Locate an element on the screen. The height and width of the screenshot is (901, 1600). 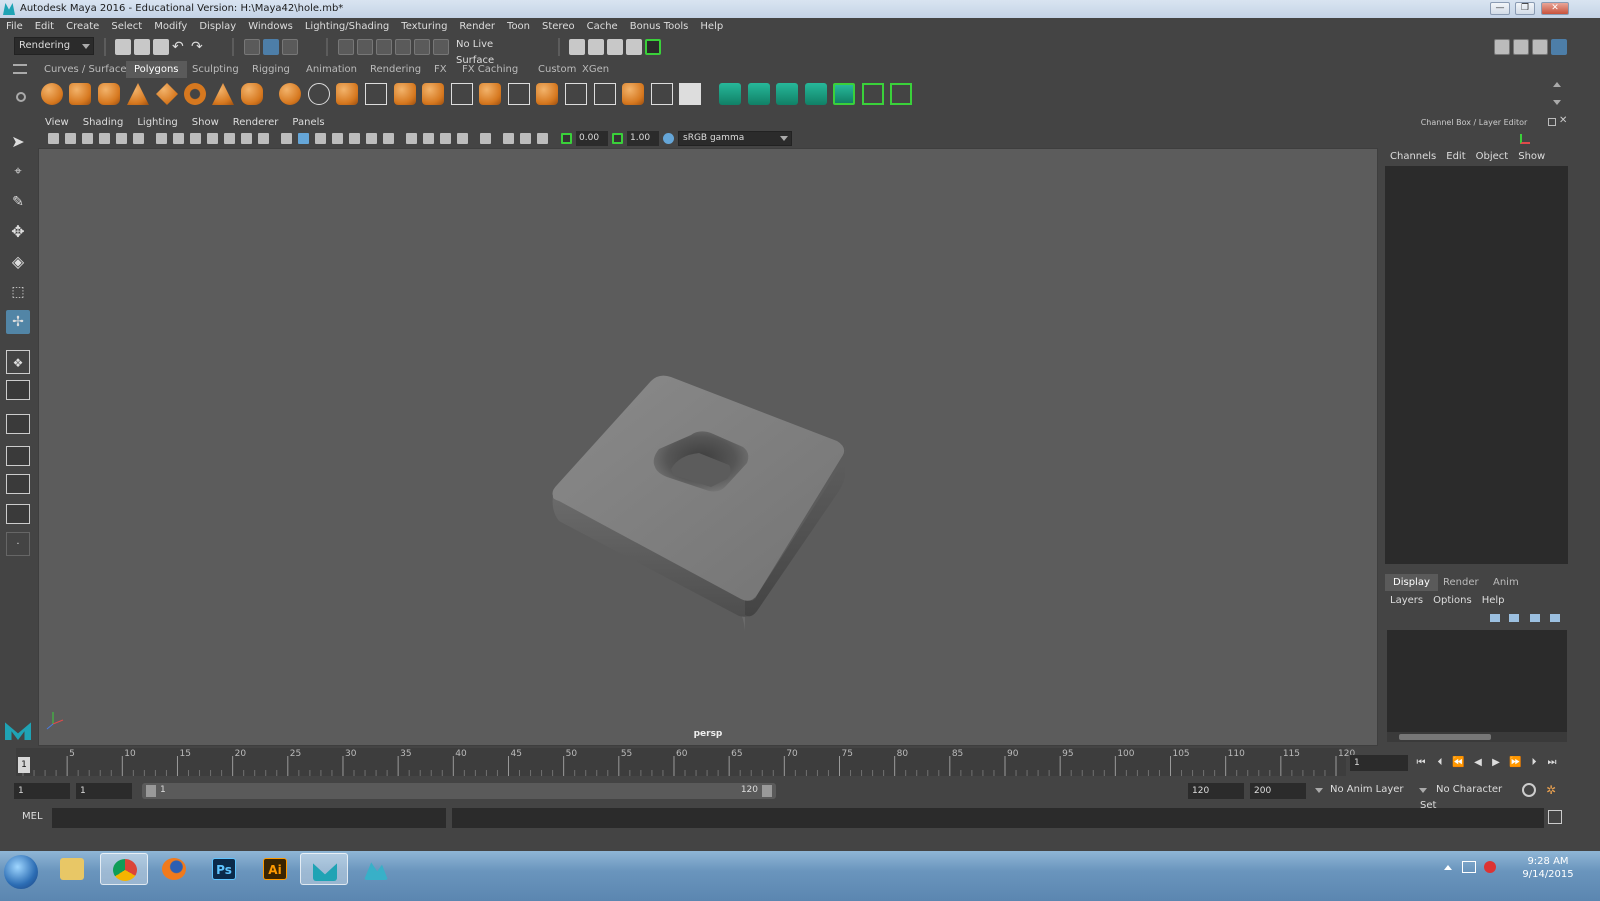
screen-space-ao-icon is located at coordinates (411, 138).